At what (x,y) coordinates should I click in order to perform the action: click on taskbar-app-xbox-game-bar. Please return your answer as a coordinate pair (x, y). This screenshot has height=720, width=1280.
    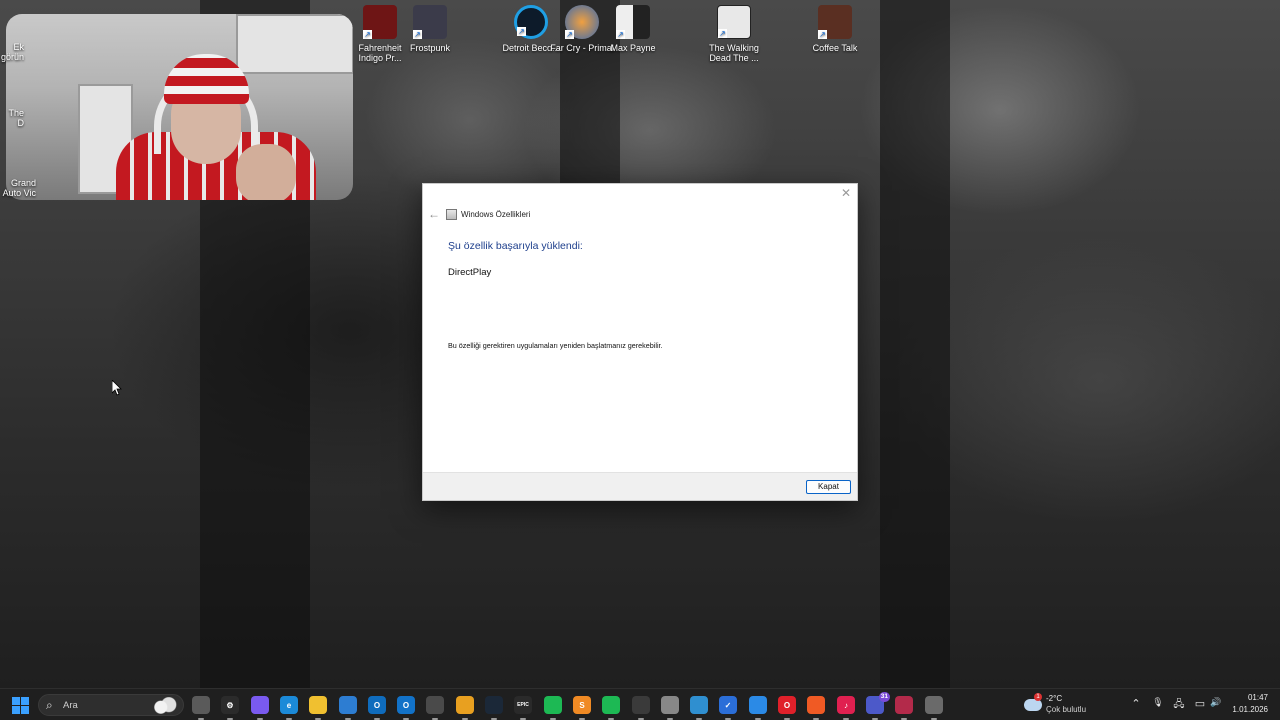
    Looking at the image, I should click on (553, 708).